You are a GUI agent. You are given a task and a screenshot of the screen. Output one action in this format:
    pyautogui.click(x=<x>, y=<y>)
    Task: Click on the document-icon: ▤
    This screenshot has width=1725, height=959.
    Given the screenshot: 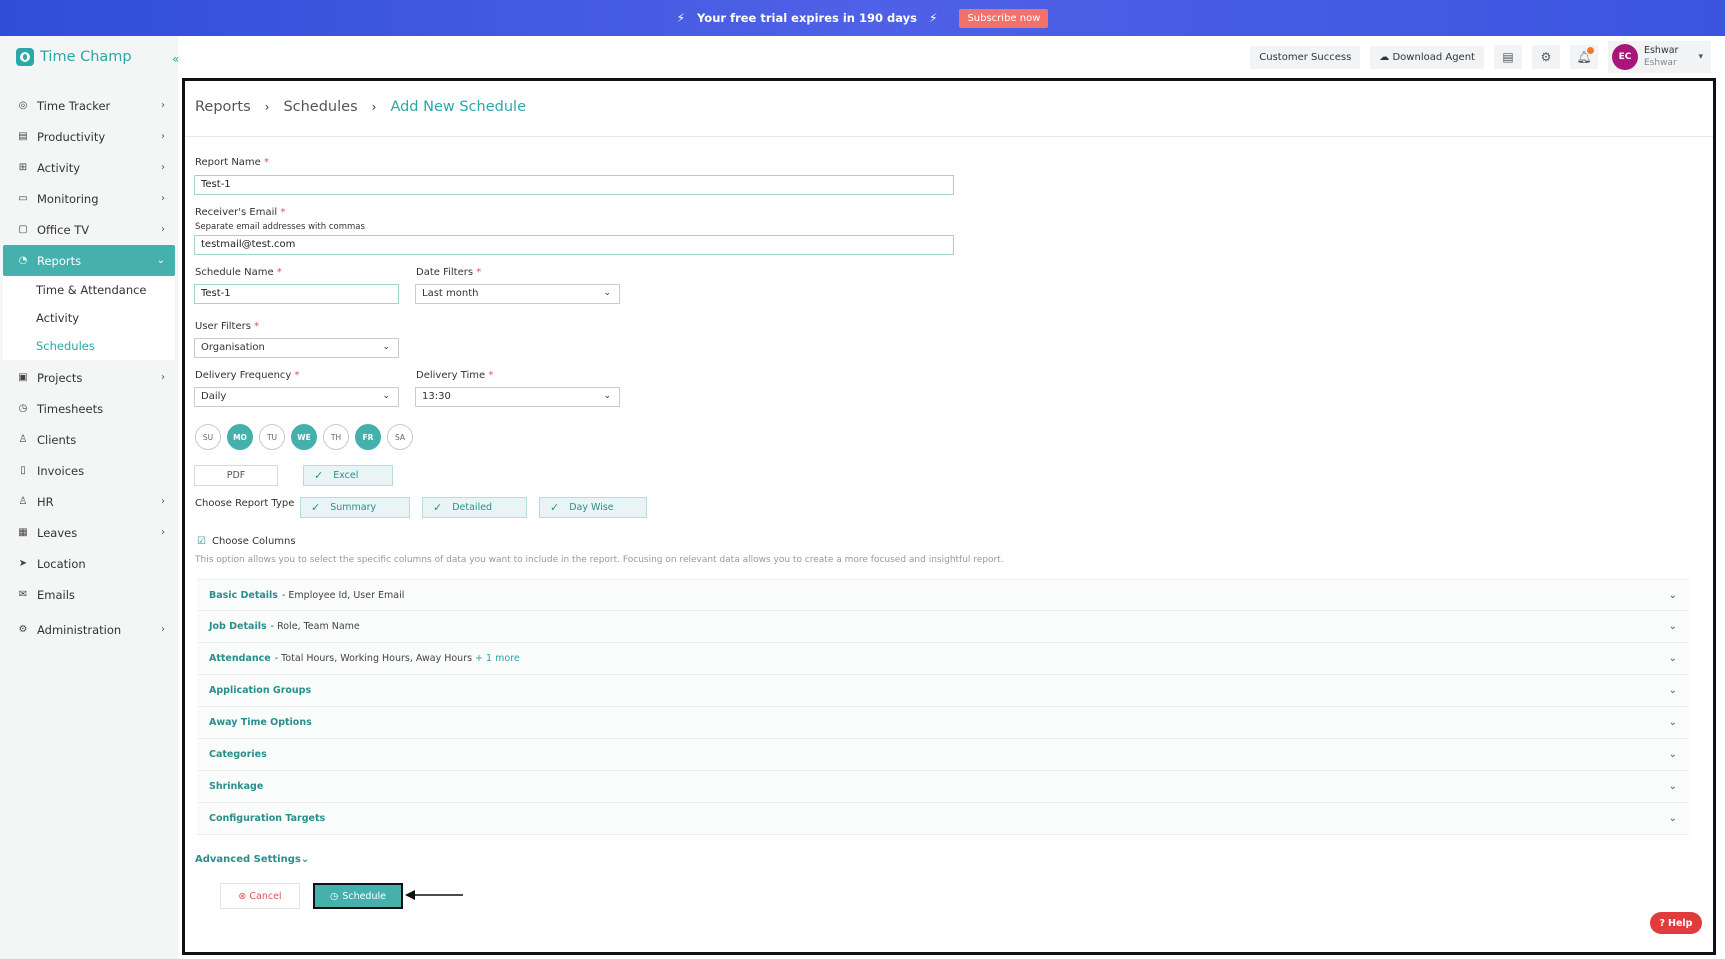 What is the action you would take?
    pyautogui.click(x=1508, y=57)
    